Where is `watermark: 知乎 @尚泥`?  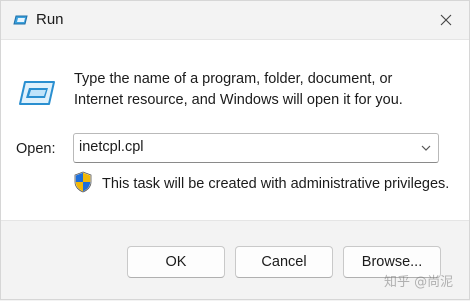 watermark: 知乎 @尚泥 is located at coordinates (419, 282).